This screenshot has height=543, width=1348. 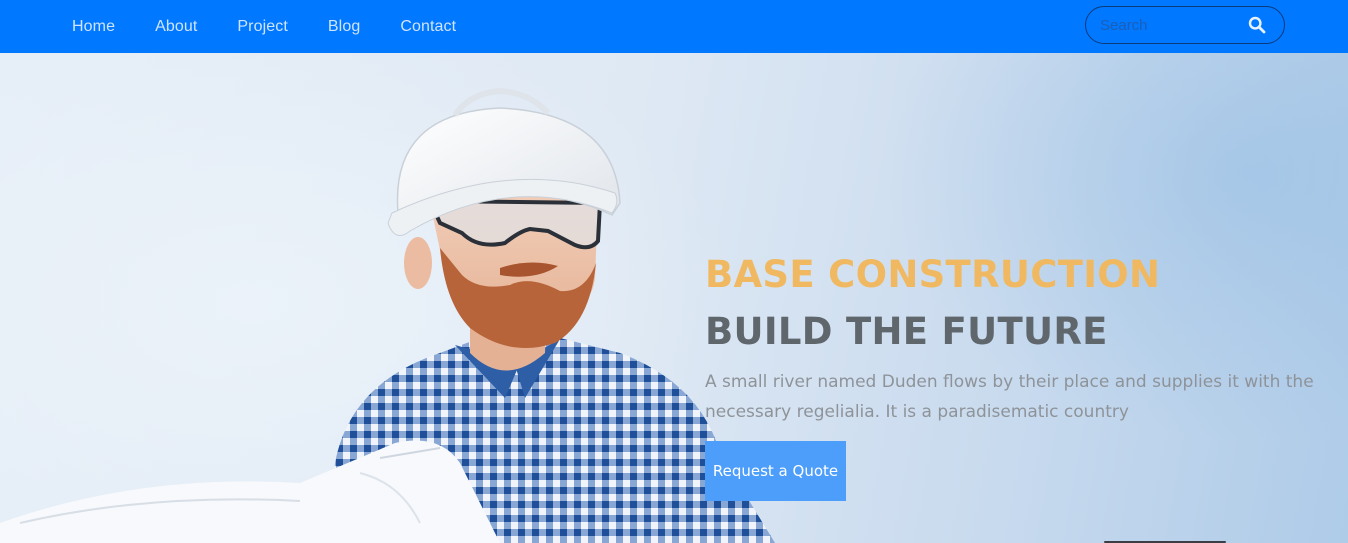 What do you see at coordinates (775, 471) in the screenshot?
I see `request-quote-button: Request a Quote` at bounding box center [775, 471].